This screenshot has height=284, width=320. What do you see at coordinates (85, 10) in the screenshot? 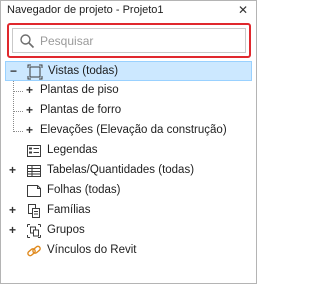
I see `panel-title: Navegador de projeto - Projeto1` at bounding box center [85, 10].